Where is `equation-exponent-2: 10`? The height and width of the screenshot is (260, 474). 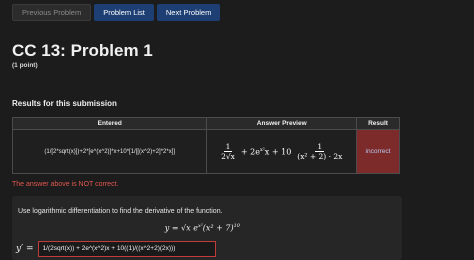 equation-exponent-2: 10 is located at coordinates (236, 226).